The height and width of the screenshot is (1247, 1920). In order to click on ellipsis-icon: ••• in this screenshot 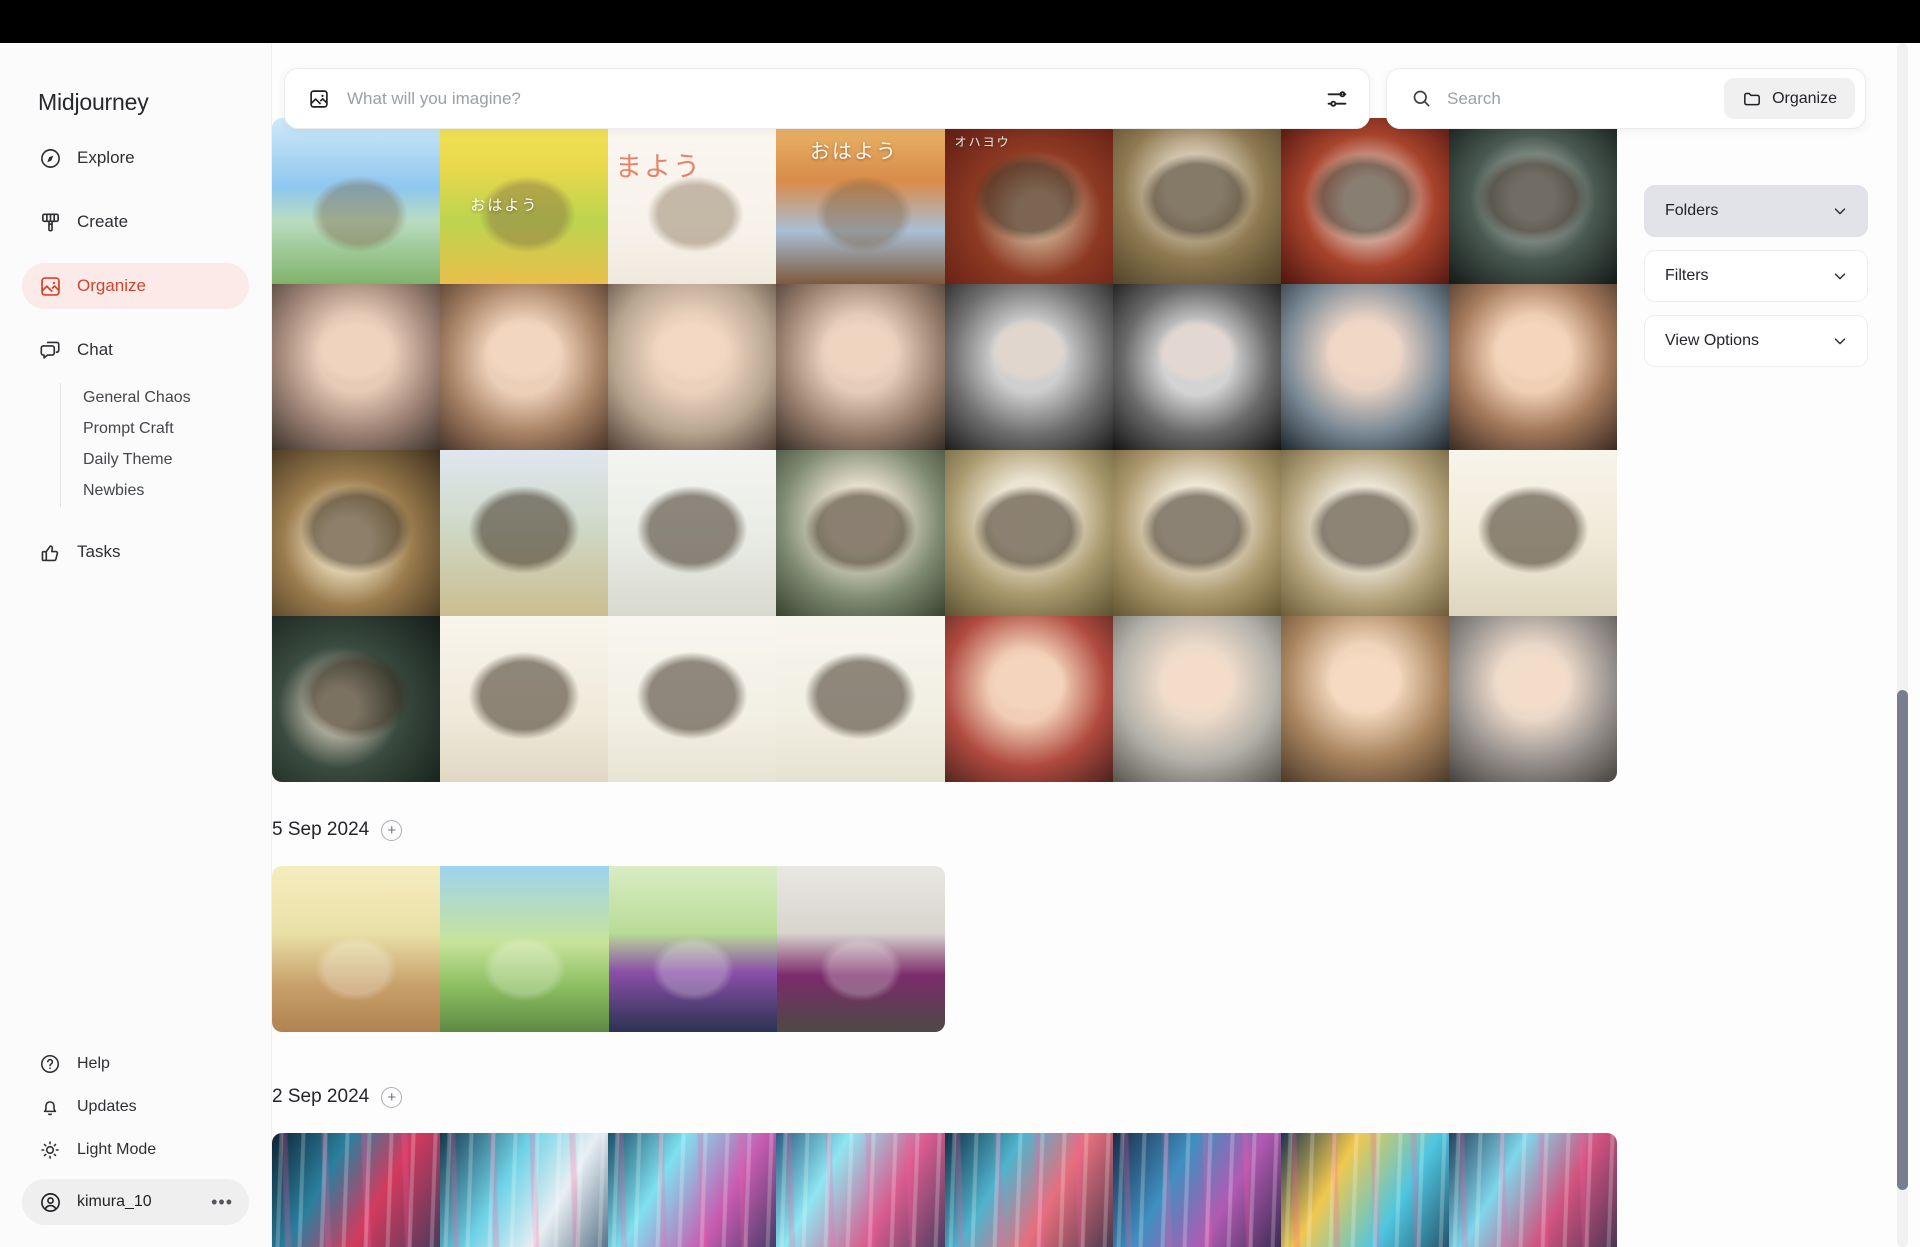, I will do `click(222, 1202)`.